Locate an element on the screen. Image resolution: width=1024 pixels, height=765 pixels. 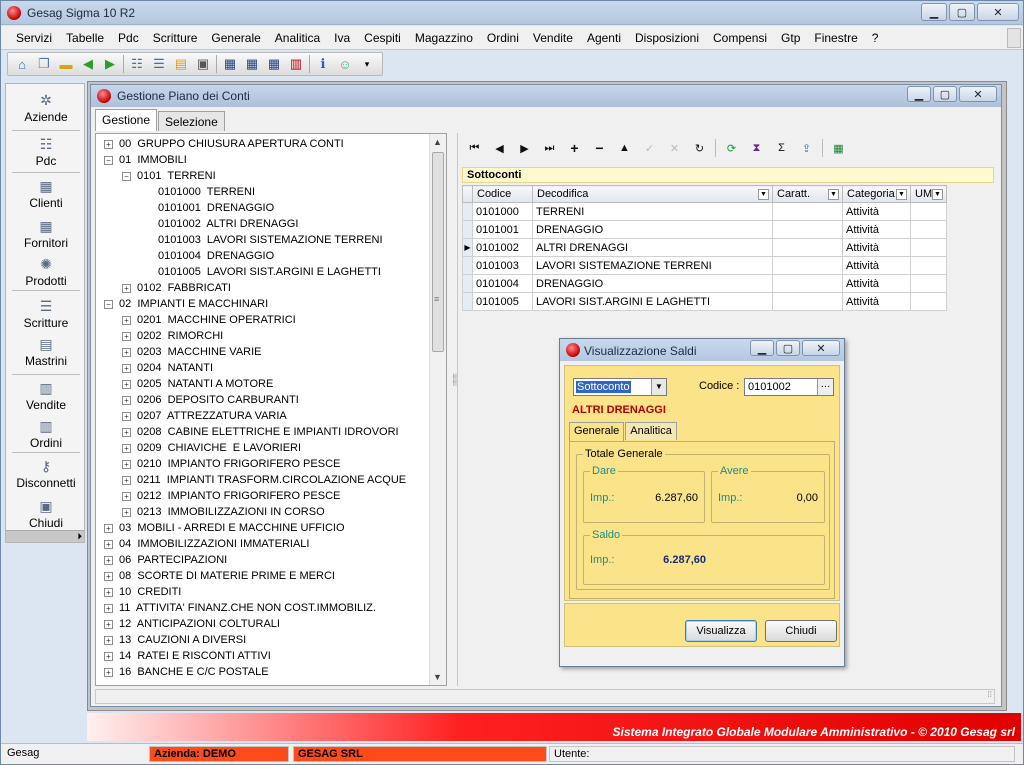
tree-node: 0101004 DRENAGGIO is located at coordinates (216, 256).